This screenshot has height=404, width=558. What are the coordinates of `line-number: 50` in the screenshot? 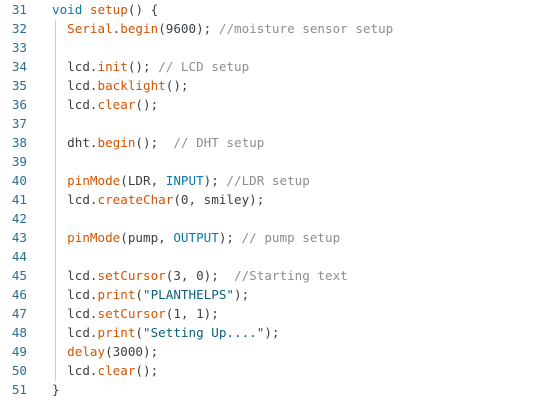 It's located at (19, 370).